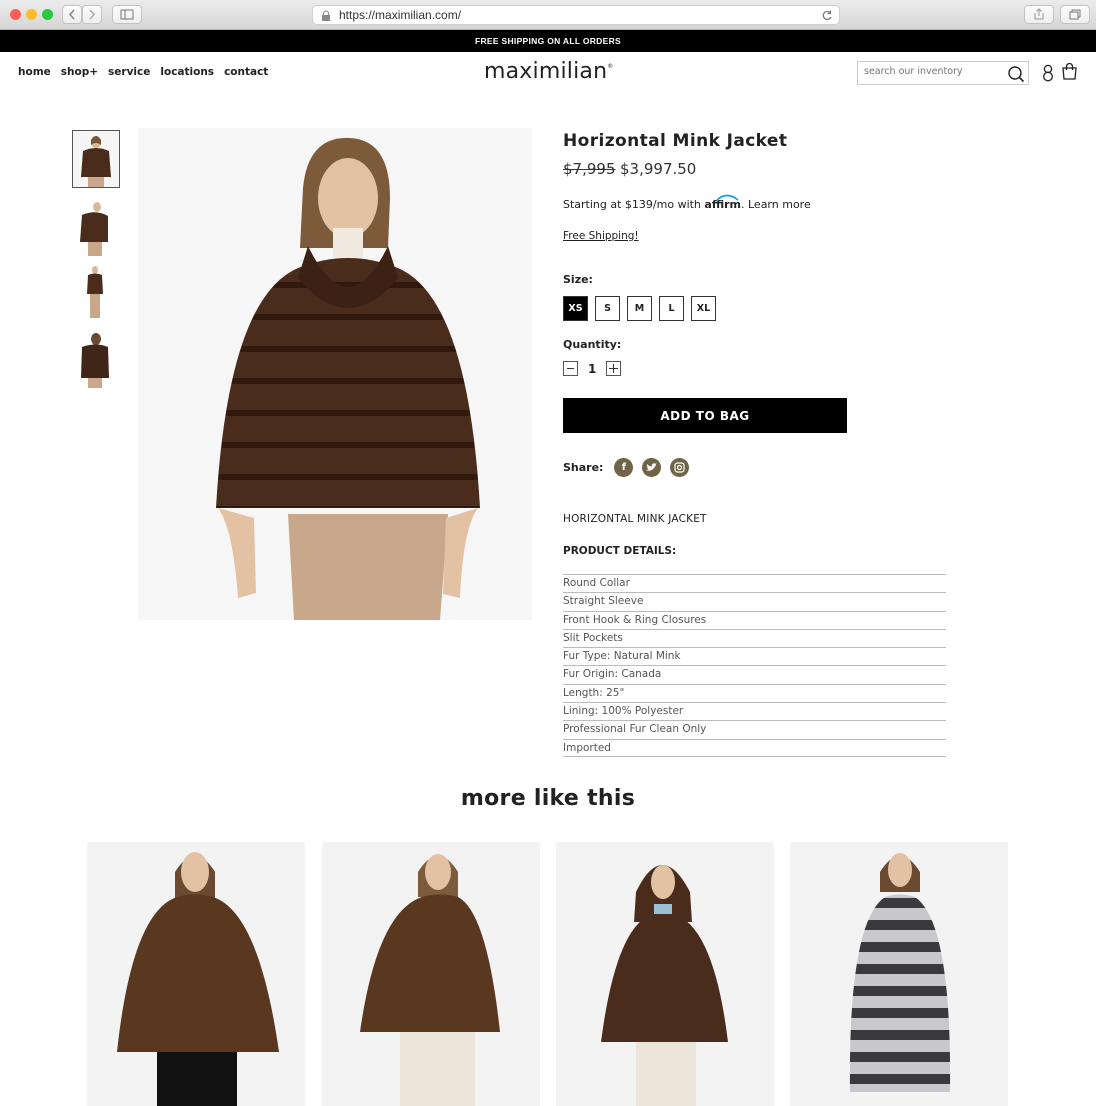  I want to click on search-icon, so click(1016, 74).